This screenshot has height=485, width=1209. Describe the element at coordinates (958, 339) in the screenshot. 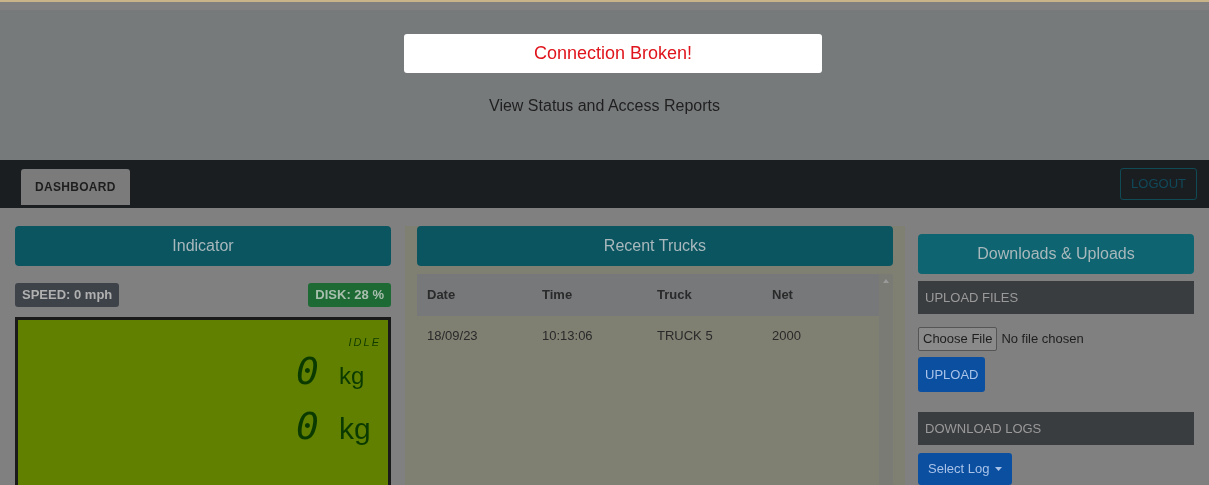

I see `choose-file-button: Choose File` at that location.